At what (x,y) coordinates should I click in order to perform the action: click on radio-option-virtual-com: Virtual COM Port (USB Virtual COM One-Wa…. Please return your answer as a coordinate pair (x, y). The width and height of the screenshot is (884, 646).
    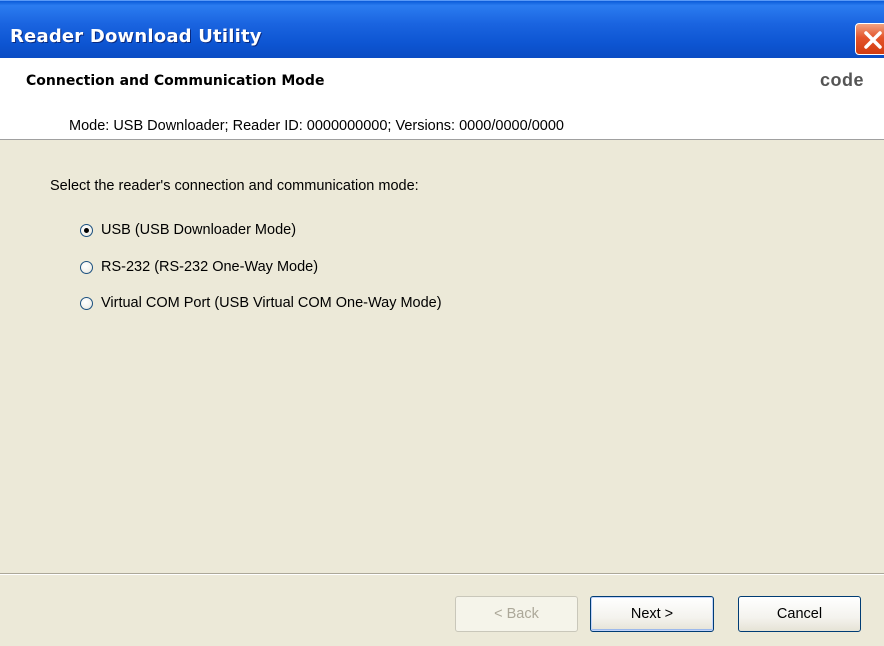
    Looking at the image, I should click on (261, 303).